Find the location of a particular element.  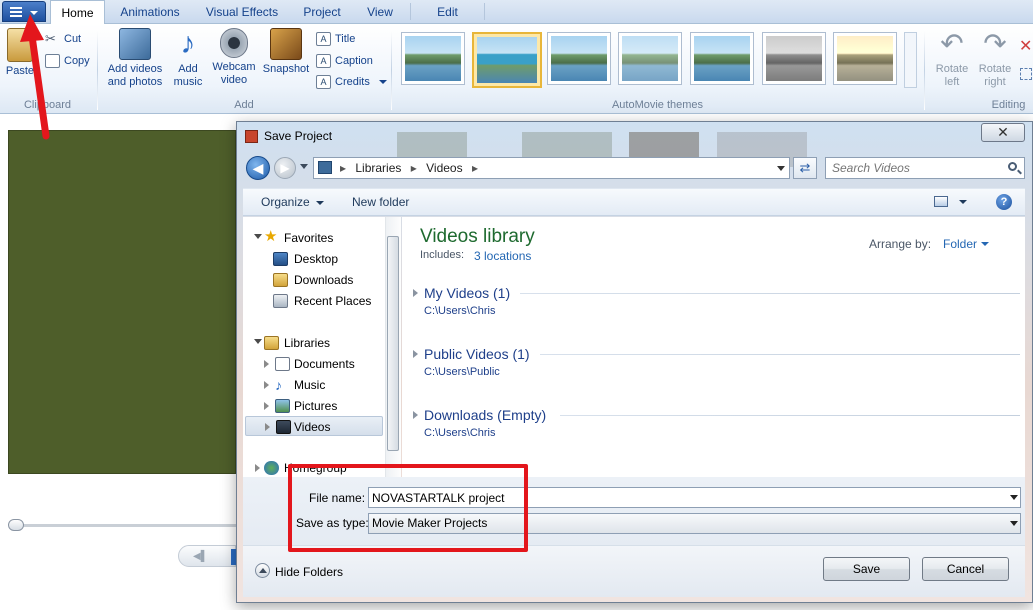

back-button: ◀ is located at coordinates (258, 168).